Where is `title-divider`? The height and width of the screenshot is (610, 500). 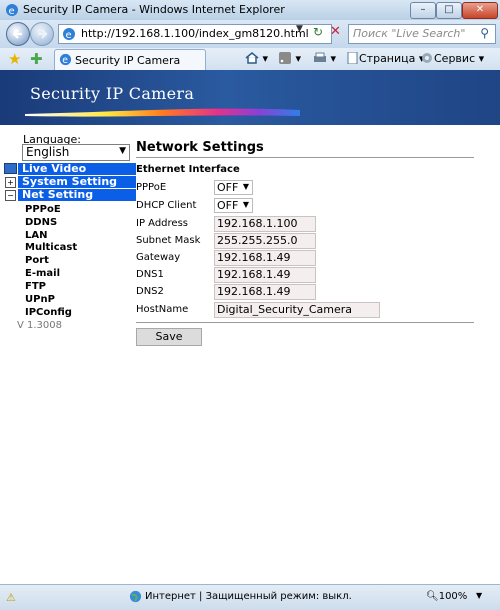
title-divider is located at coordinates (305, 157).